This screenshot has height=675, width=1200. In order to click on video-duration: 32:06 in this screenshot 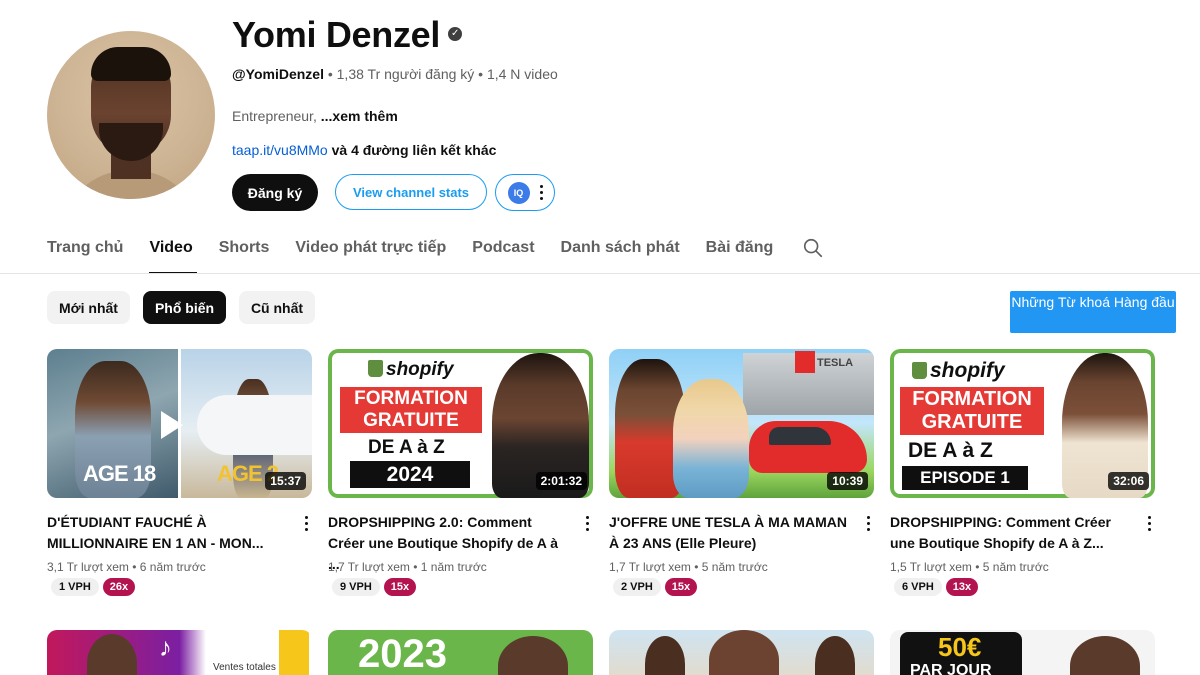, I will do `click(1128, 481)`.